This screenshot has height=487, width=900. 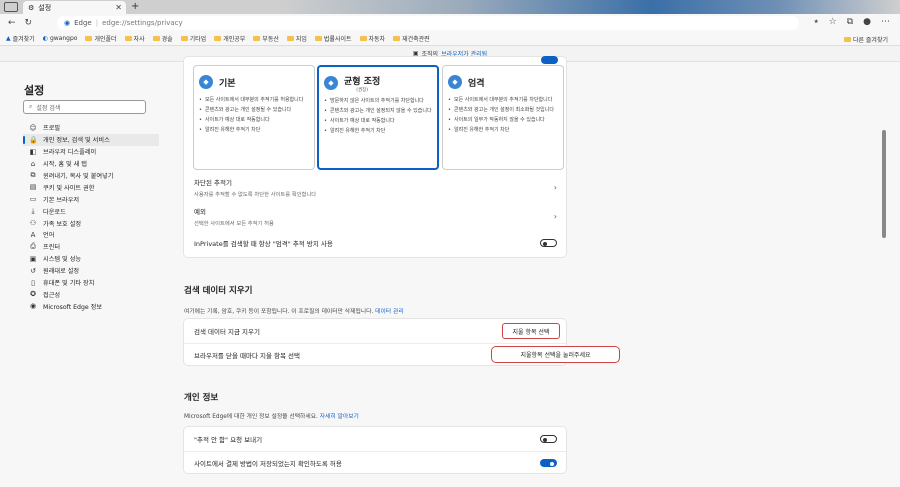 What do you see at coordinates (91, 199) in the screenshot?
I see `sidebar-item: ▭ 기본 브라우저` at bounding box center [91, 199].